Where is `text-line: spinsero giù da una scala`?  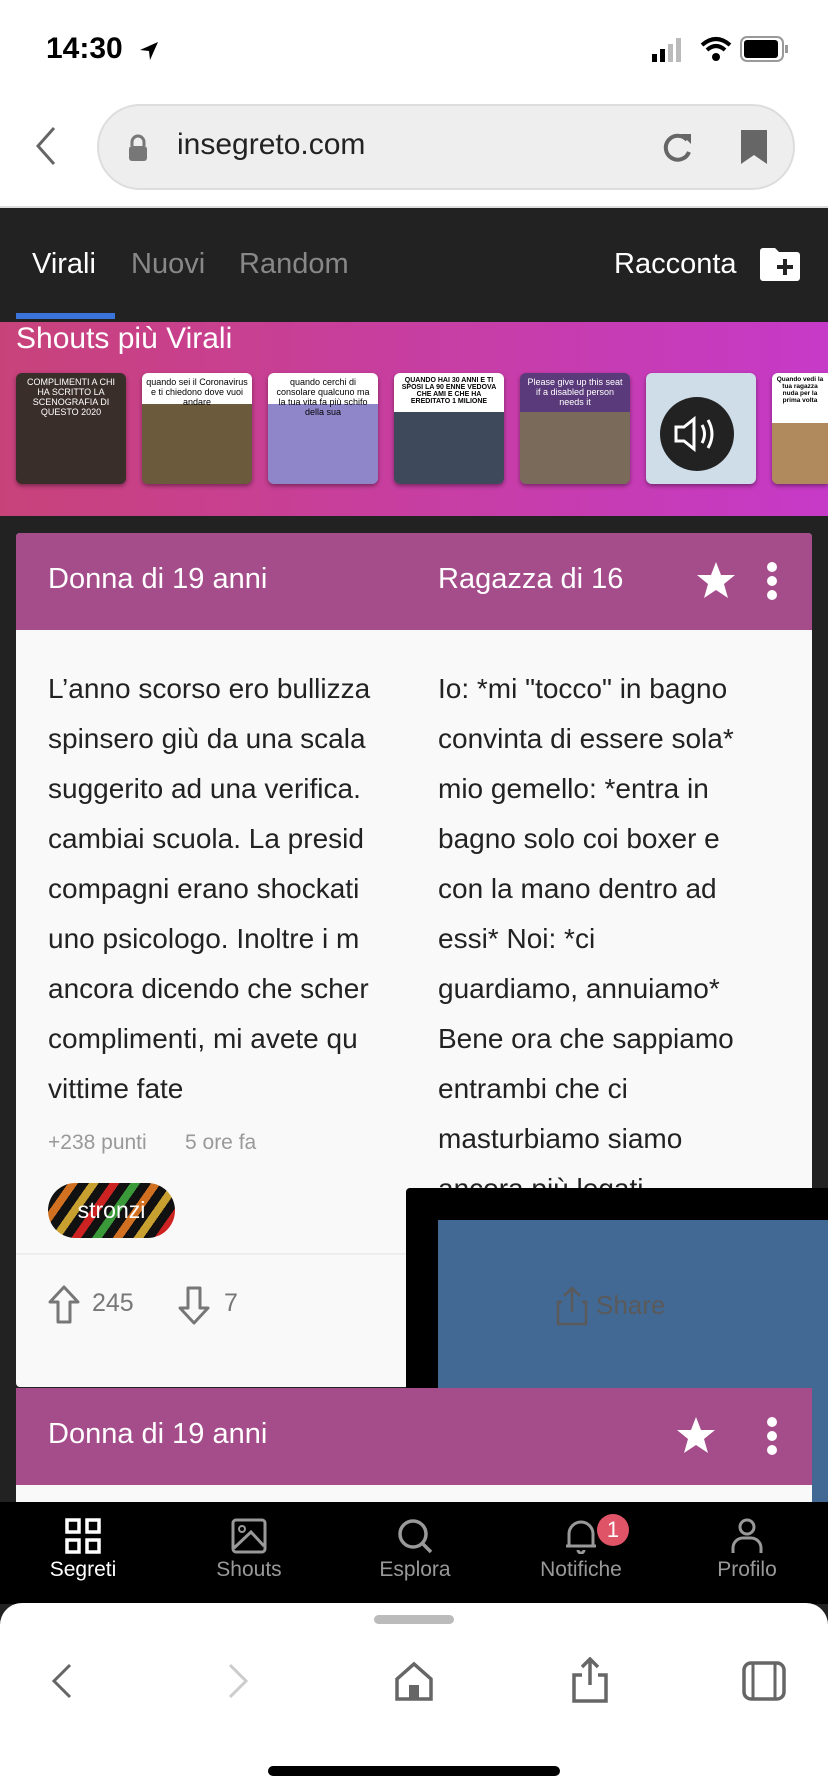 text-line: spinsero giù da una scala is located at coordinates (207, 738).